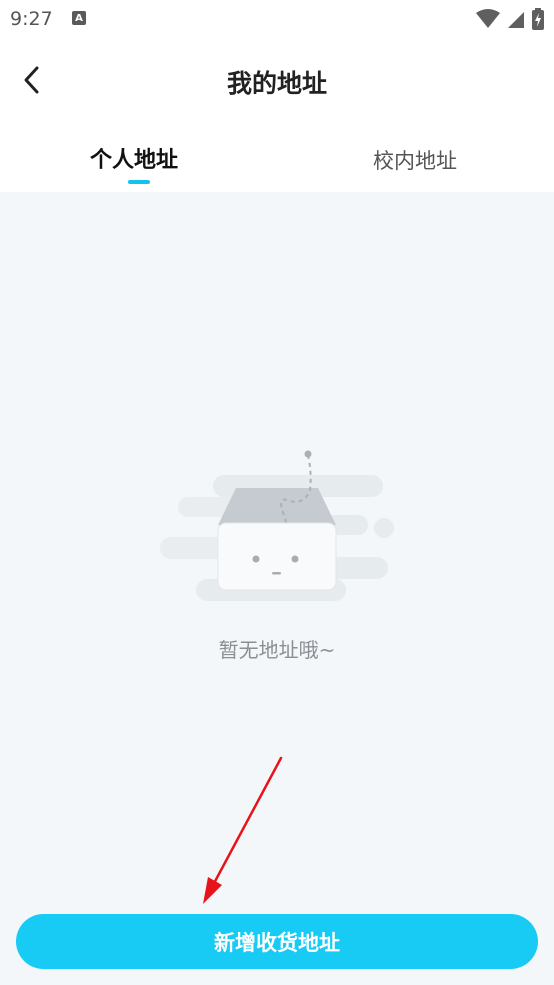 Image resolution: width=554 pixels, height=985 pixels. I want to click on active-tab-indicator, so click(139, 182).